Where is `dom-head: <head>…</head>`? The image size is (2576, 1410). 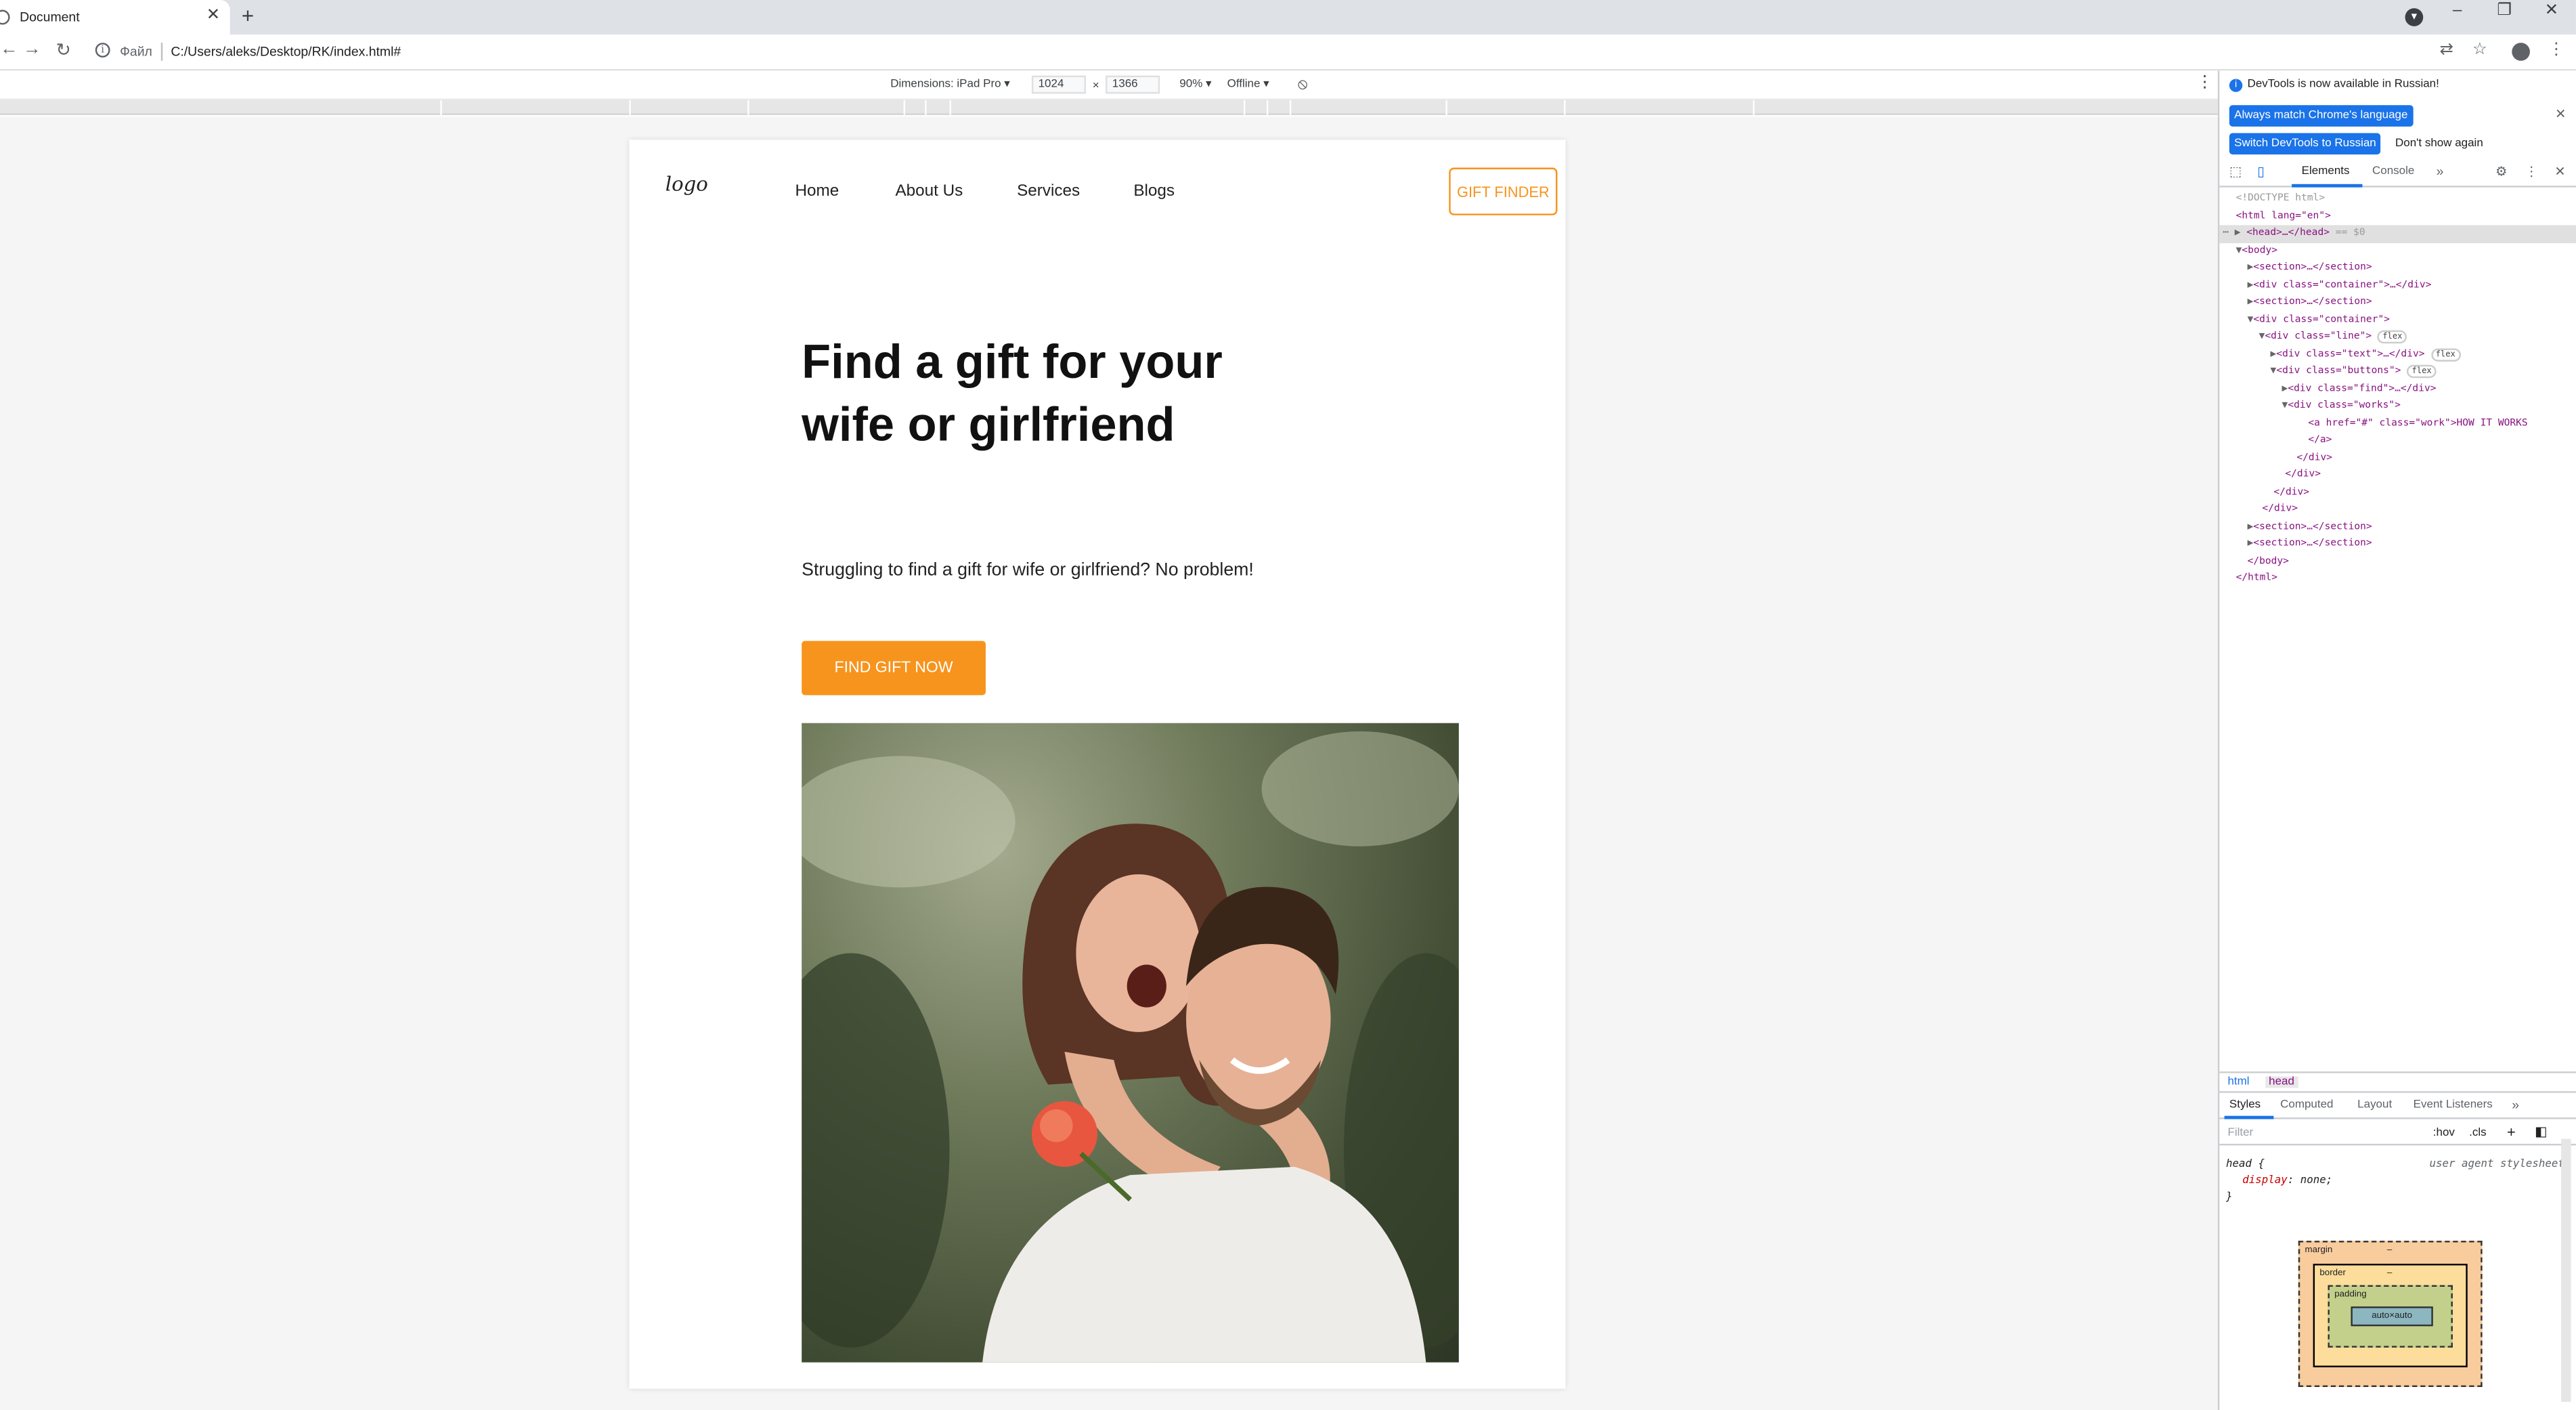
dom-head: <head>…</head> is located at coordinates (2288, 232).